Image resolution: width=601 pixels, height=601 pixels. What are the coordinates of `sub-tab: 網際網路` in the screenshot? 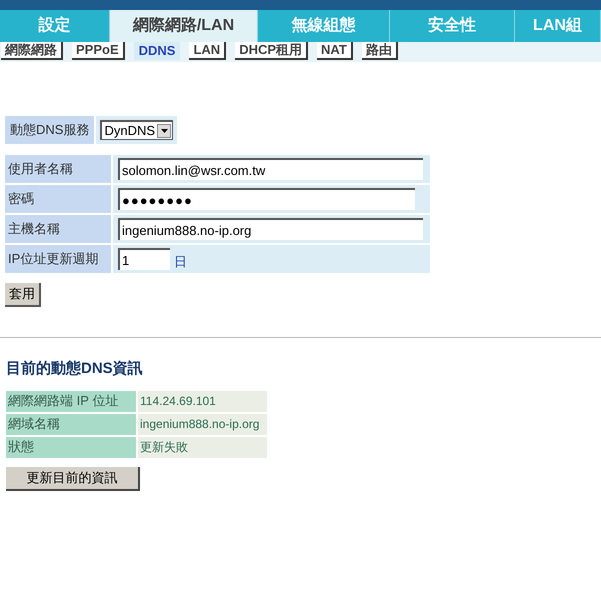 It's located at (32, 51).